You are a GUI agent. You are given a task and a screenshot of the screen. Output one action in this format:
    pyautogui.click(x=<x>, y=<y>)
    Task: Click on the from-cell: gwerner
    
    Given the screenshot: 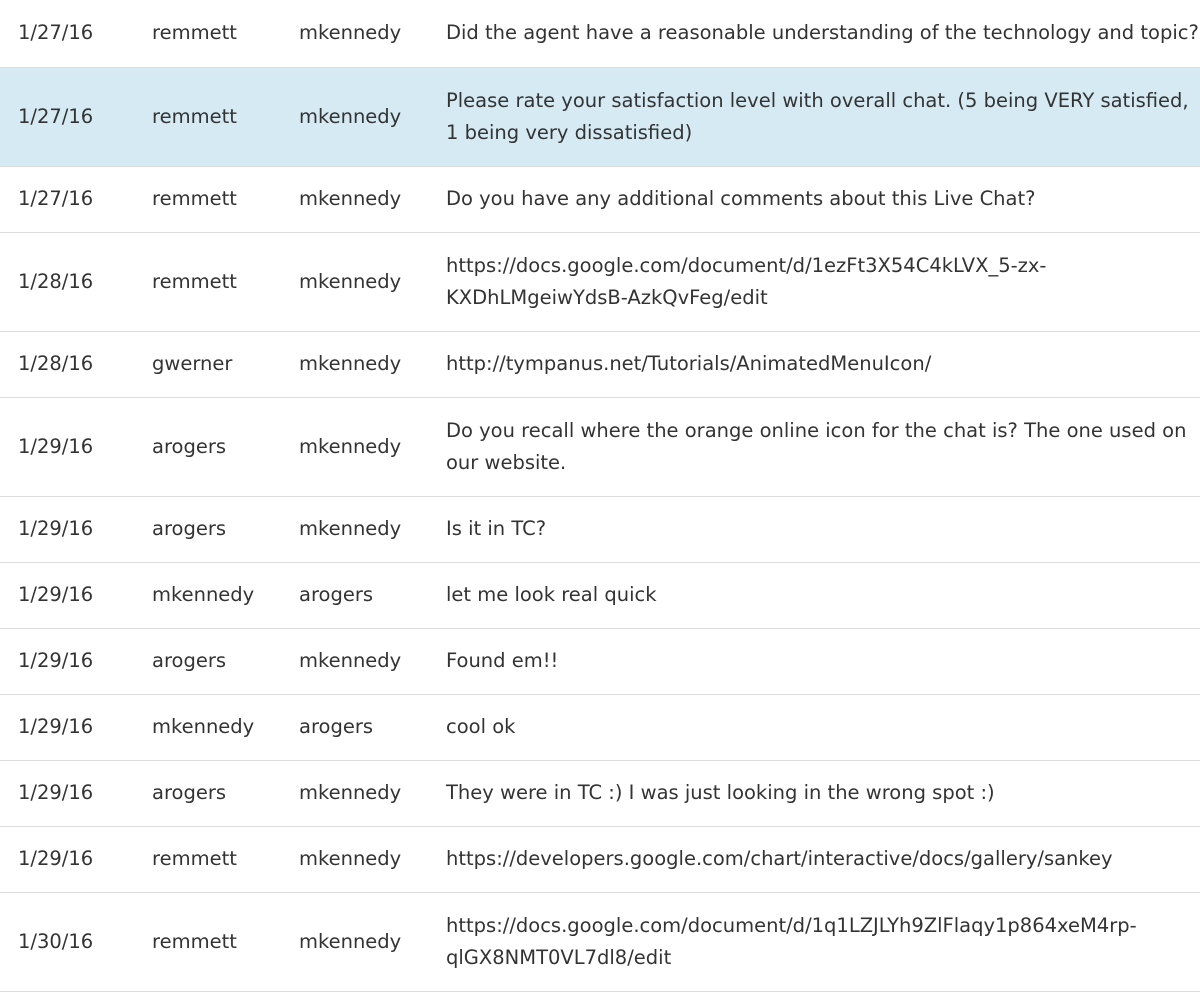 What is the action you would take?
    pyautogui.click(x=225, y=364)
    